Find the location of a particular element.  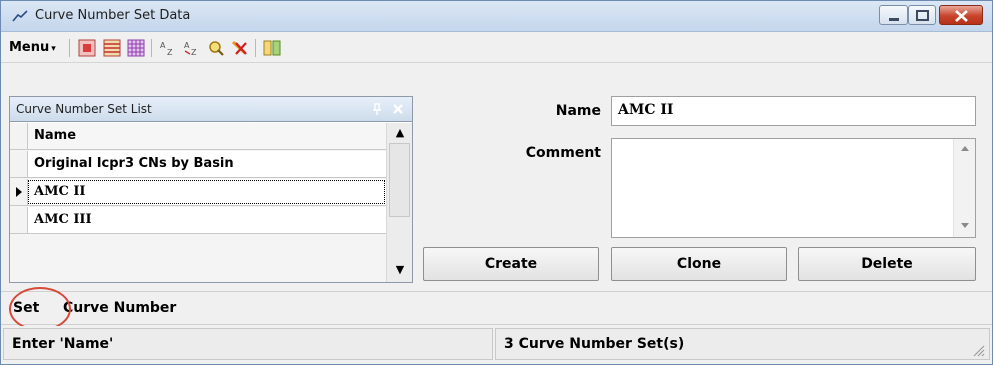

sort-ascending-icon: A Z is located at coordinates (168, 48).